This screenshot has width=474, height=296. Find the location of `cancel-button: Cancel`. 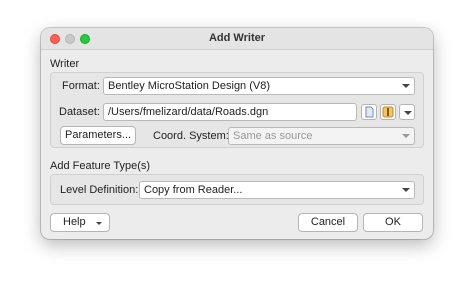

cancel-button: Cancel is located at coordinates (328, 222).